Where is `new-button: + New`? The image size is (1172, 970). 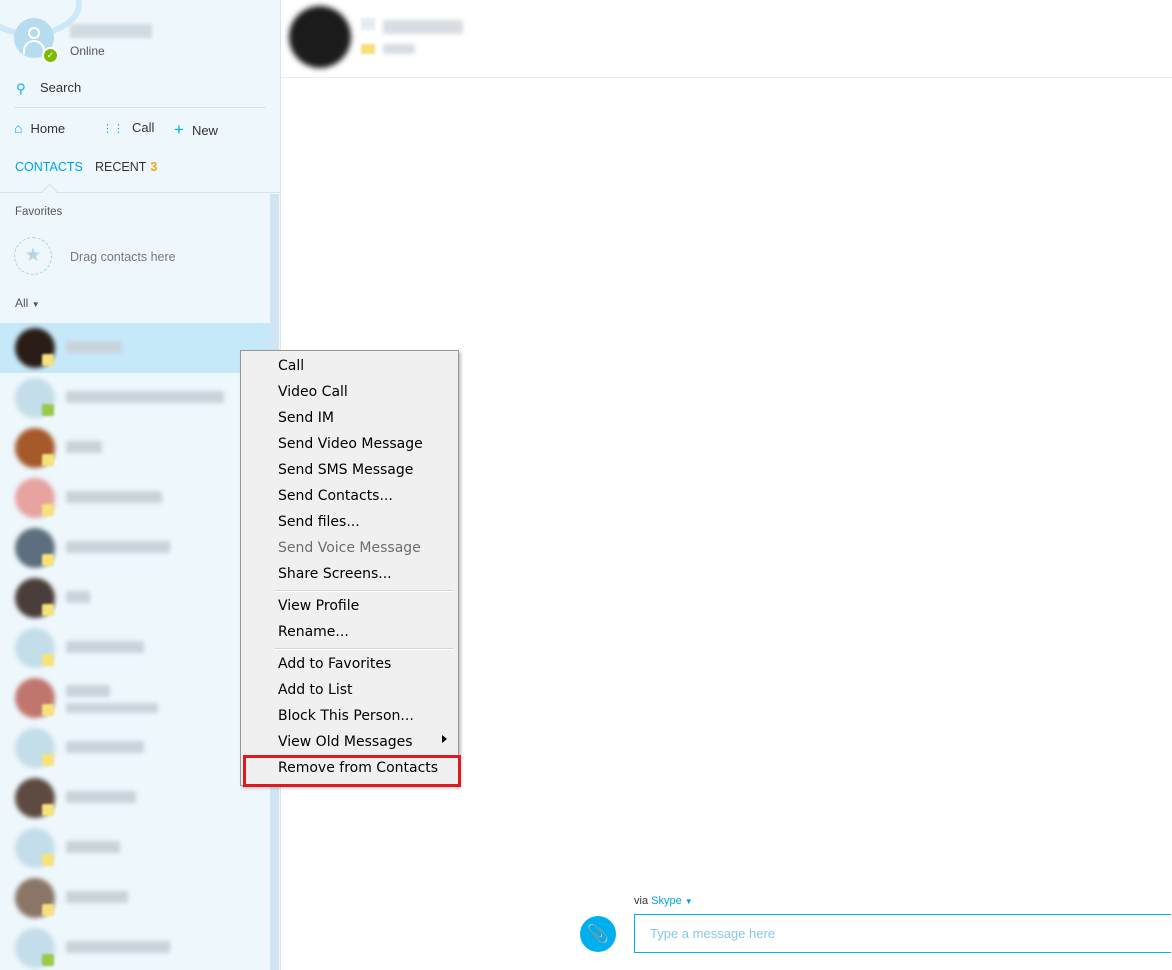 new-button: + New is located at coordinates (196, 130).